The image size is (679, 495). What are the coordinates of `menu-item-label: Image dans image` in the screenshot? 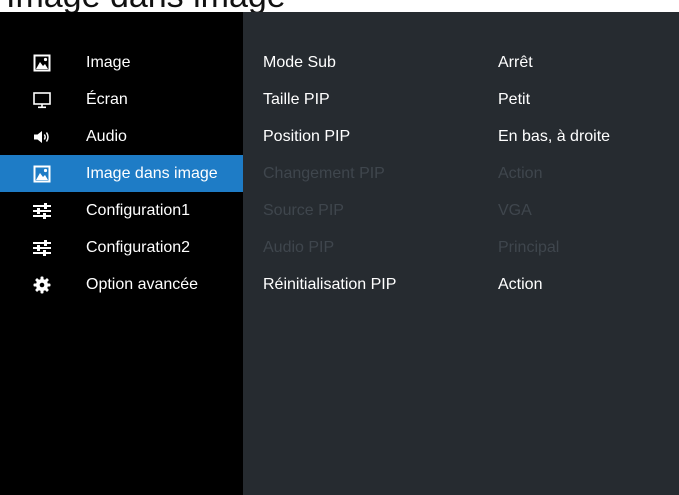 It's located at (152, 173).